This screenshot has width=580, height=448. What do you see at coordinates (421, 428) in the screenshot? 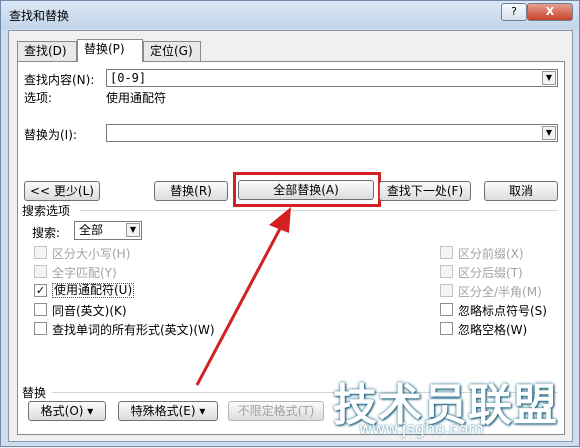
I see `watermark-url: www.jsgho.com` at bounding box center [421, 428].